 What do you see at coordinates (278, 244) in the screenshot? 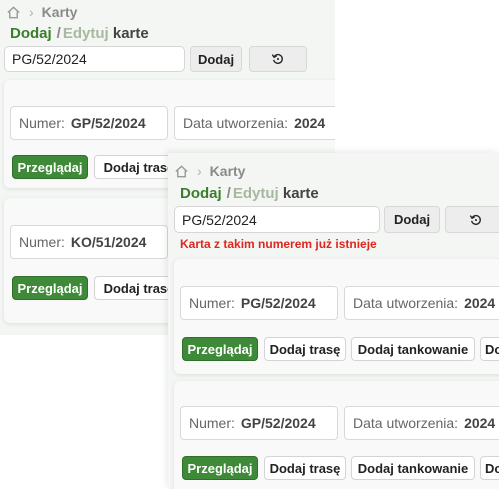
I see `error-message: Karta z takim numerem już istnieje` at bounding box center [278, 244].